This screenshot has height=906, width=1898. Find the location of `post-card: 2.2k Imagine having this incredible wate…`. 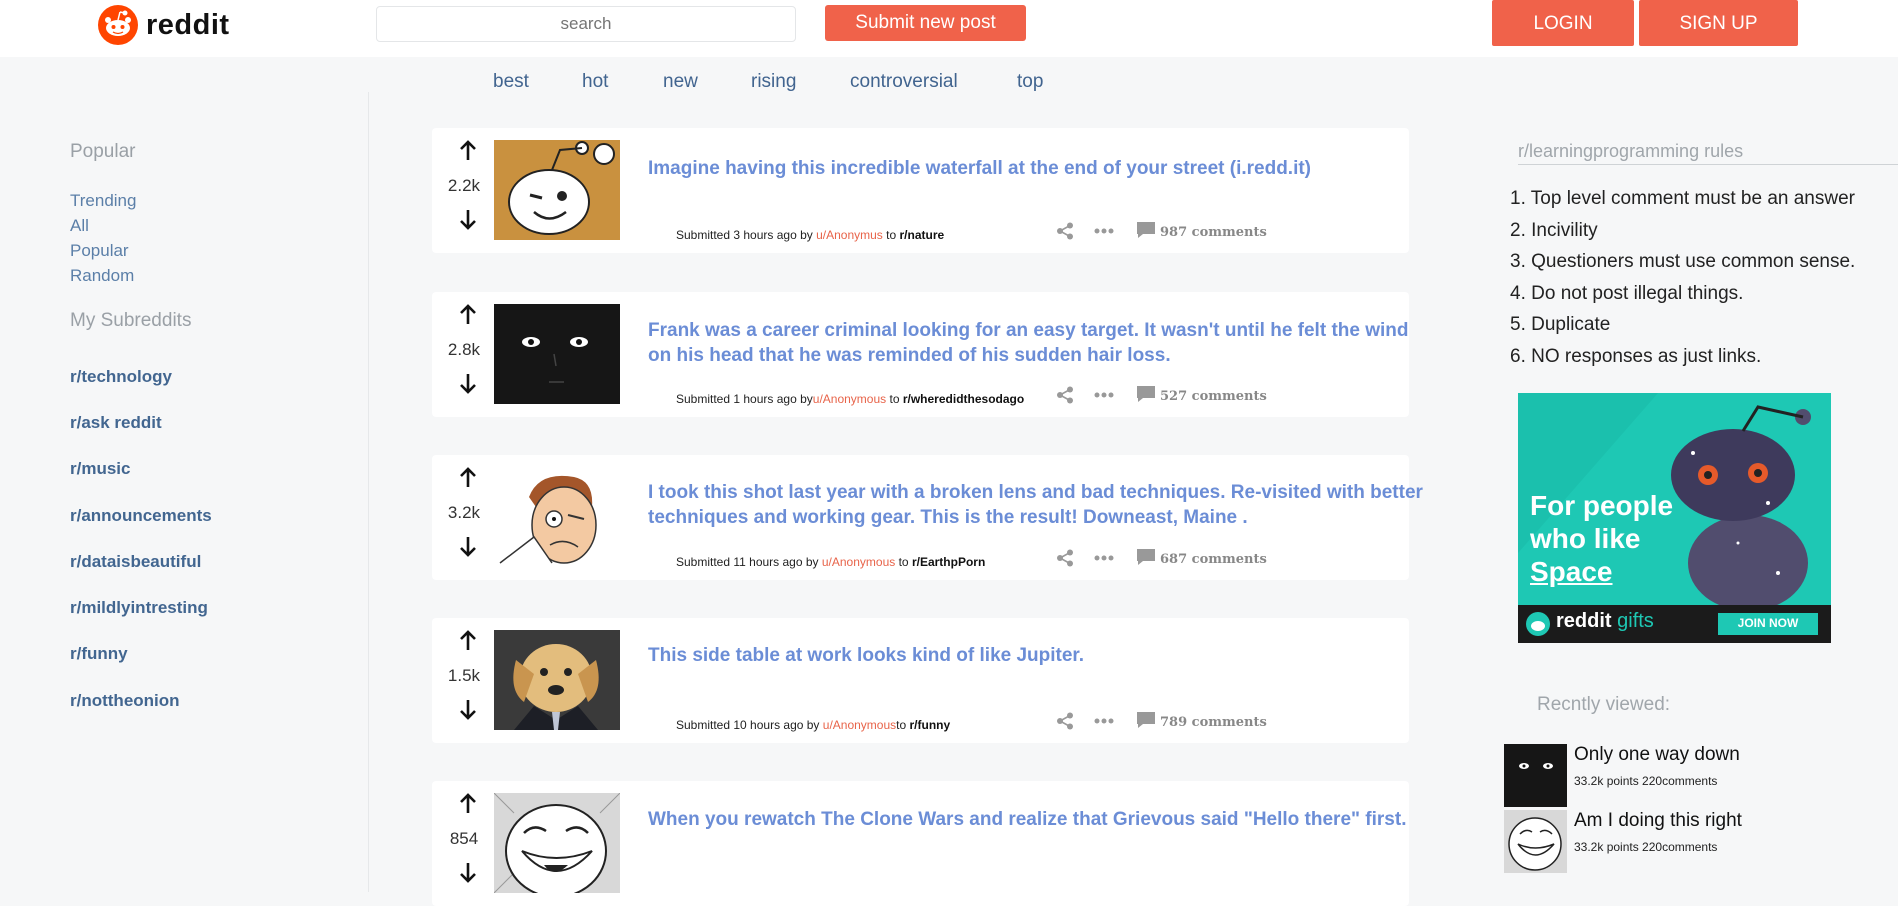

post-card: 2.2k Imagine having this incredible wate… is located at coordinates (920, 190).